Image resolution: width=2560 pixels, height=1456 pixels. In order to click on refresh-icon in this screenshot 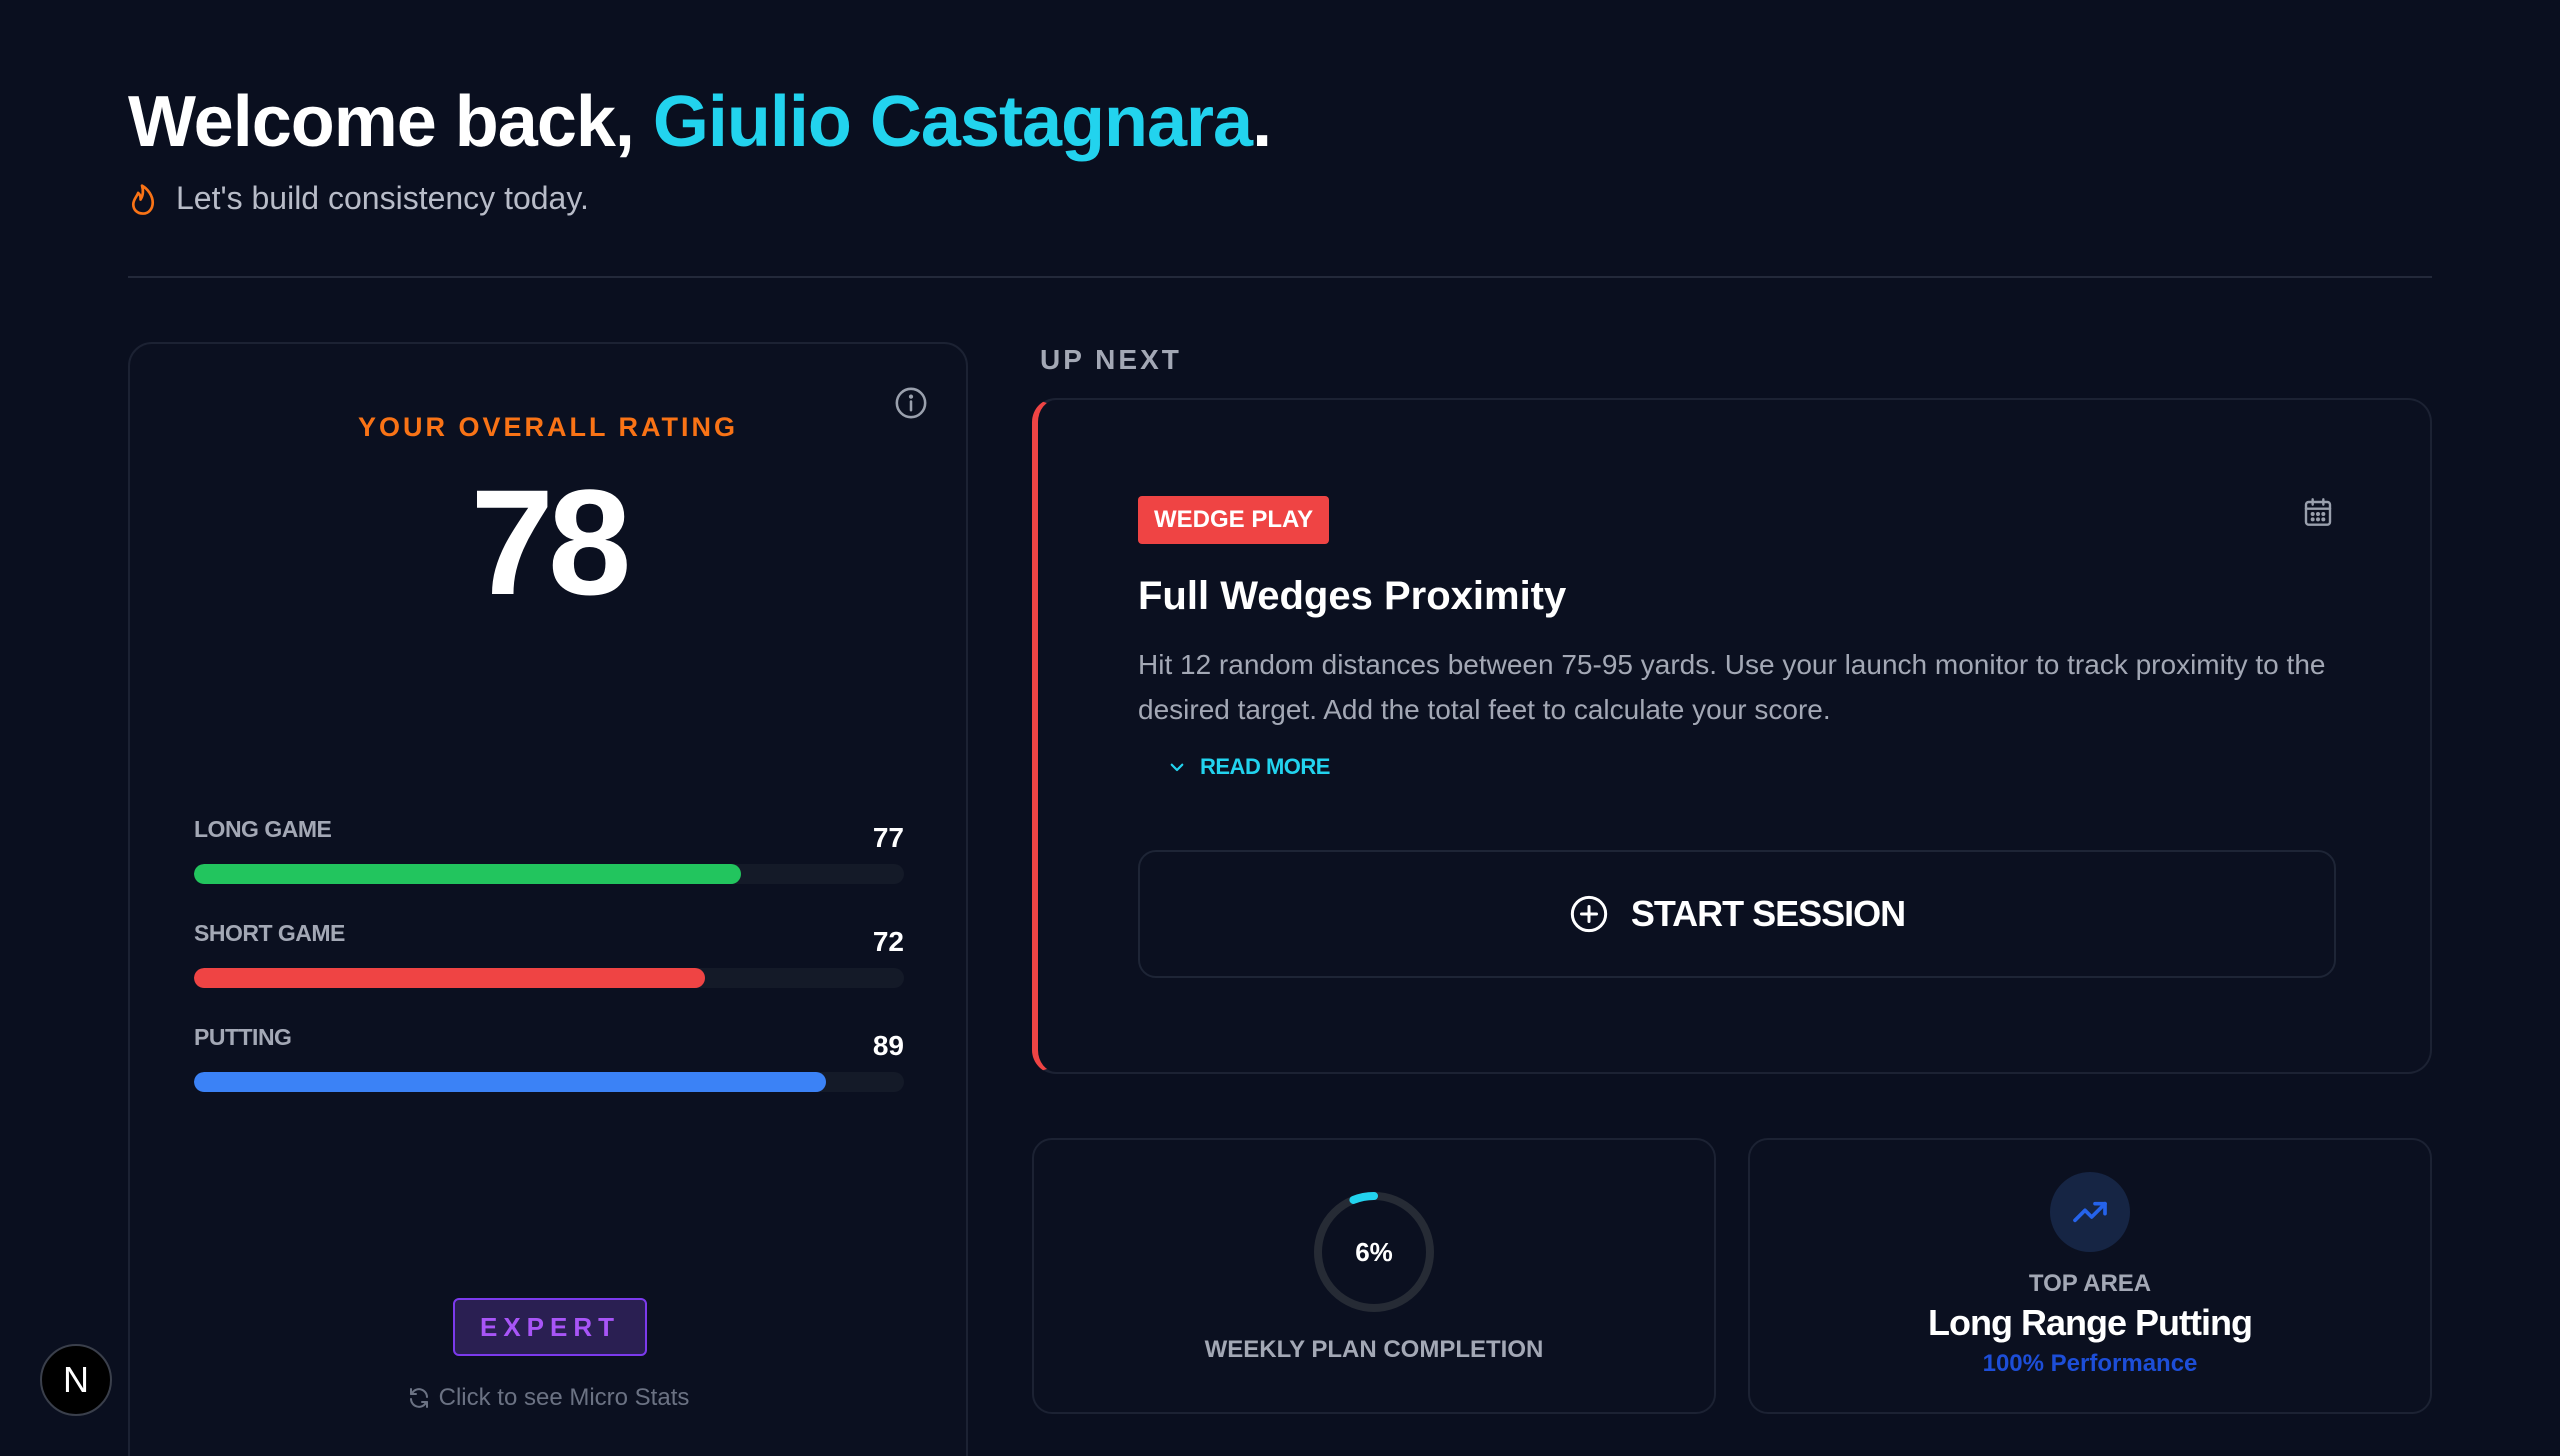, I will do `click(418, 1398)`.